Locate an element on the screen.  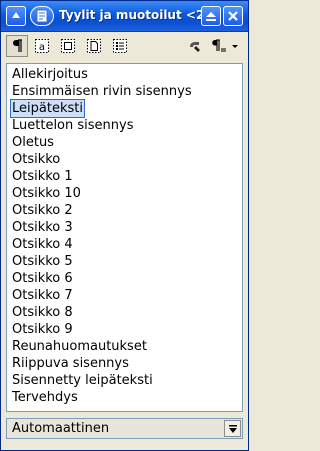
style-toolbar: a is located at coordinates (124, 46).